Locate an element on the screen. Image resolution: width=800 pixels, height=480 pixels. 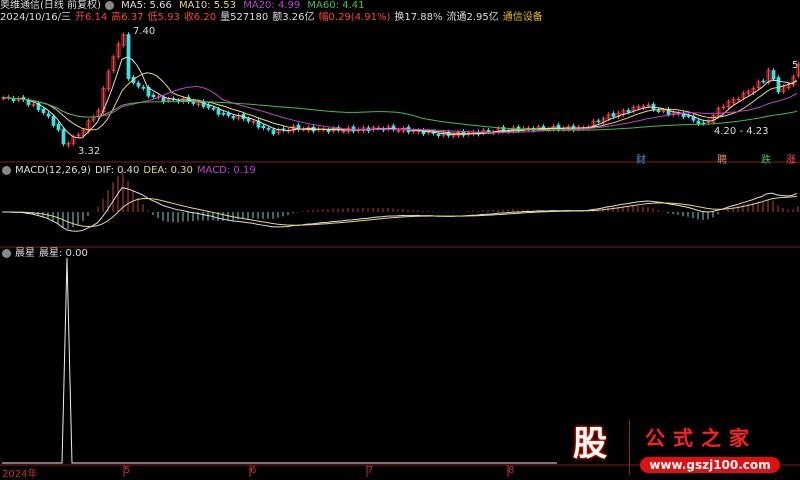
logo-title: 公式之家 is located at coordinates (701, 438).